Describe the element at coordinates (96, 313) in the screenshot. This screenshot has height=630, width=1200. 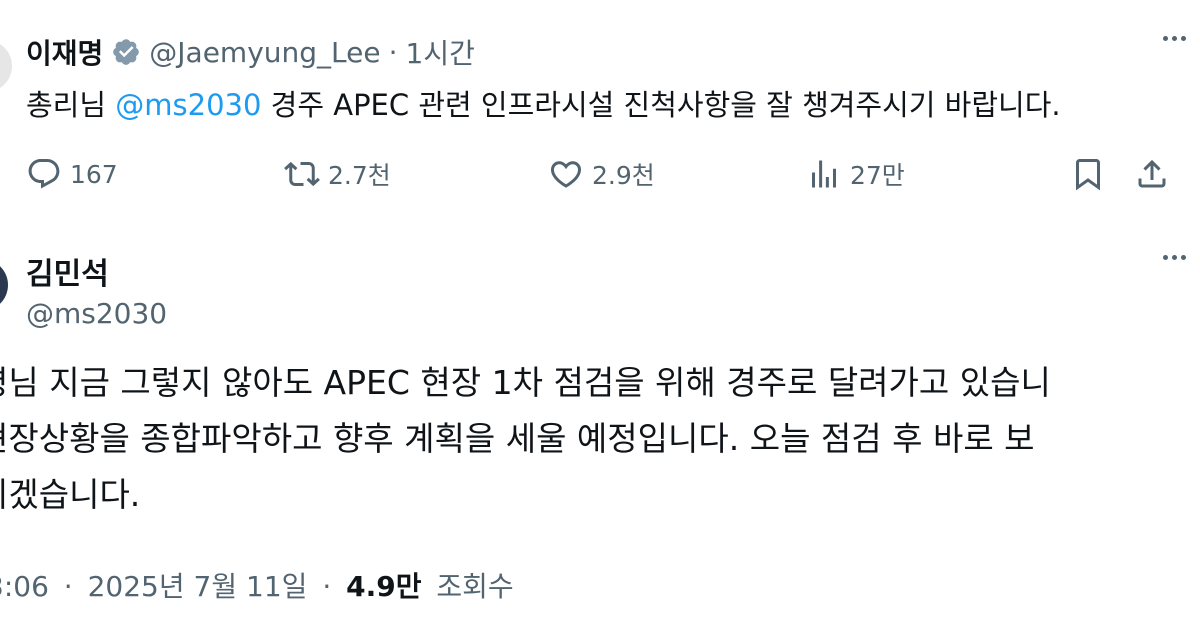
I see `author-handle: @ms2030` at that location.